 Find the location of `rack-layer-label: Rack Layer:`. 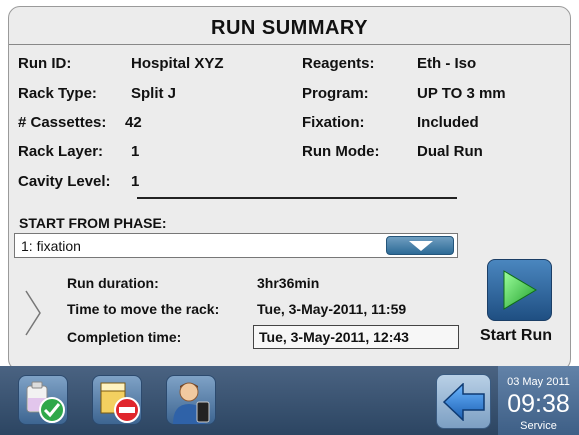

rack-layer-label: Rack Layer: is located at coordinates (61, 151).